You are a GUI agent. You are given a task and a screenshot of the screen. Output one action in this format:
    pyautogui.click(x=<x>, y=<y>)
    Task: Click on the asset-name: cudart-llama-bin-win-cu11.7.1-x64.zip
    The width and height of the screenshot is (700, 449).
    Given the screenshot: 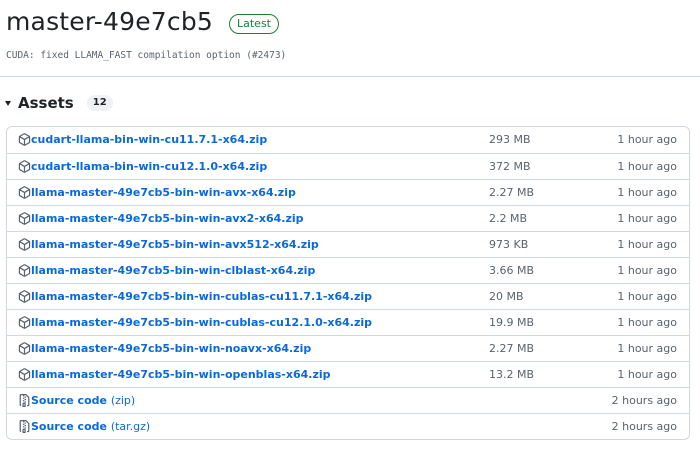 What is the action you would take?
    pyautogui.click(x=149, y=139)
    